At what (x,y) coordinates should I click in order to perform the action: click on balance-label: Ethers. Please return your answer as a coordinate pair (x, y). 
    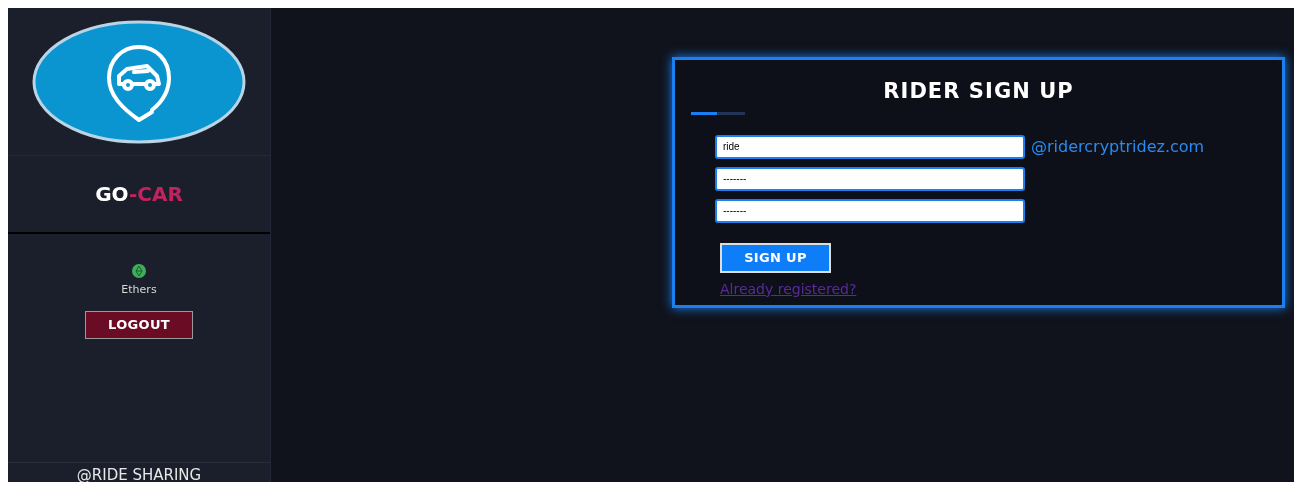
    Looking at the image, I should click on (139, 290).